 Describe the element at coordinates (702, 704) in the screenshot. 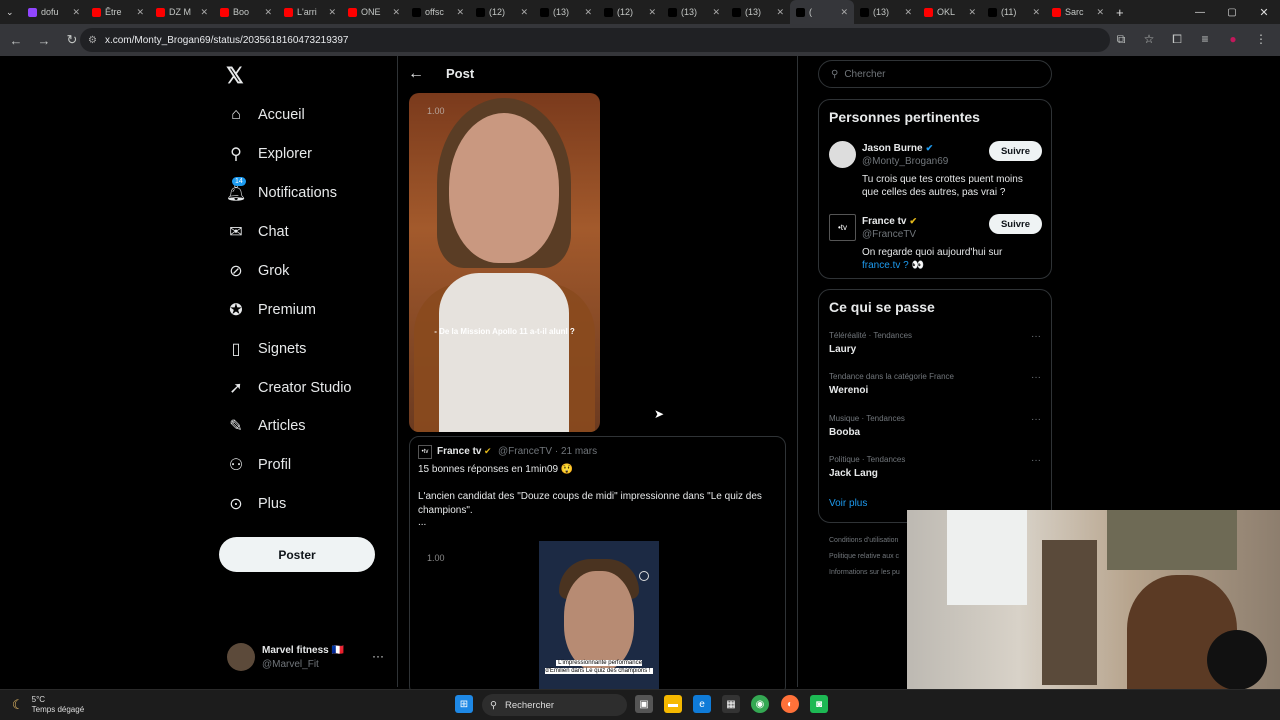

I see `edge-icon: e` at that location.